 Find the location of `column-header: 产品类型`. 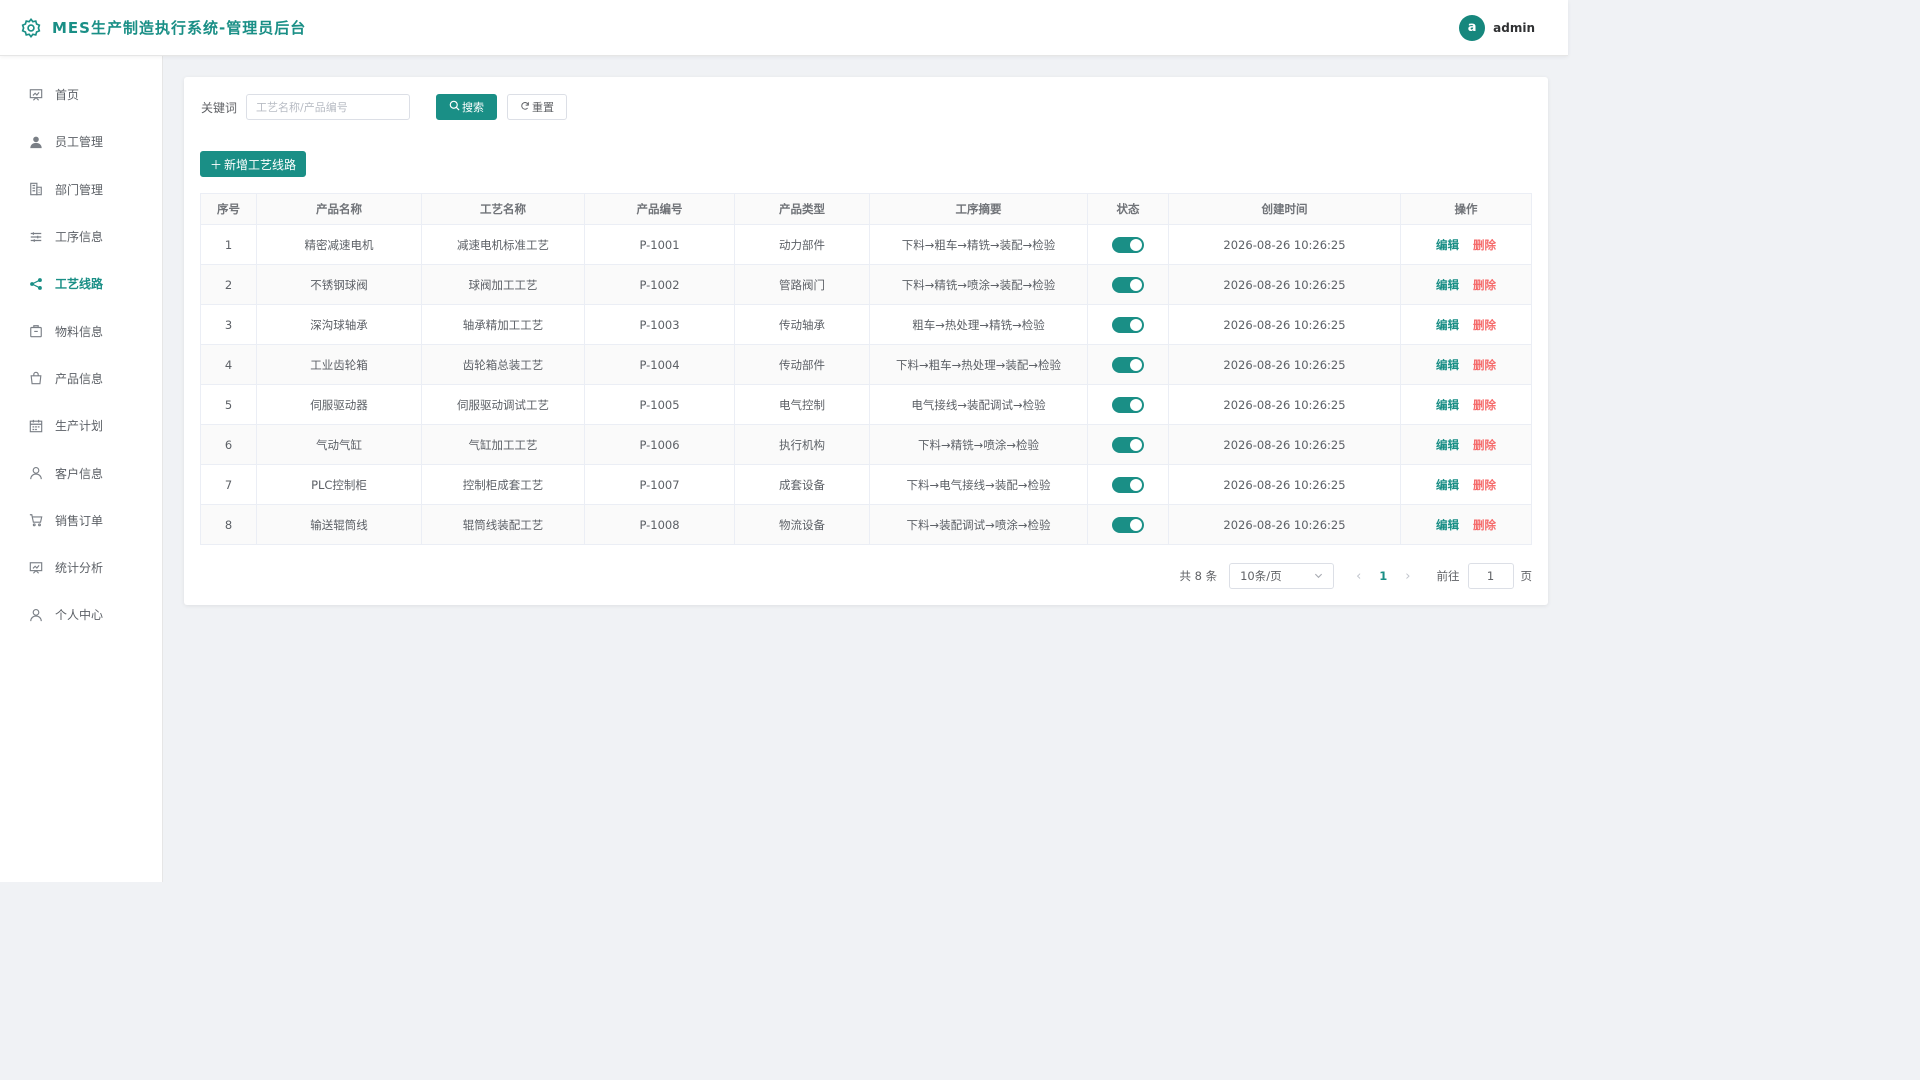

column-header: 产品类型 is located at coordinates (802, 209).